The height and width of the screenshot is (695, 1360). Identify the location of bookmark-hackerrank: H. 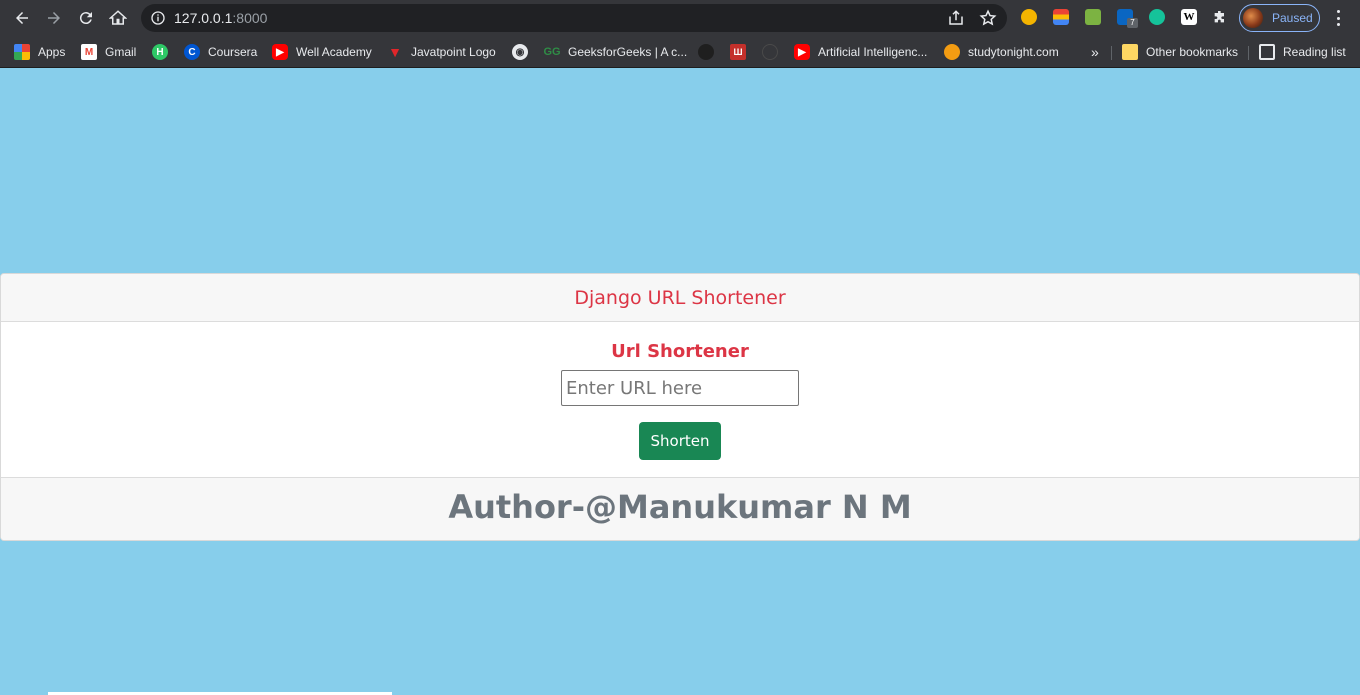
(164, 52).